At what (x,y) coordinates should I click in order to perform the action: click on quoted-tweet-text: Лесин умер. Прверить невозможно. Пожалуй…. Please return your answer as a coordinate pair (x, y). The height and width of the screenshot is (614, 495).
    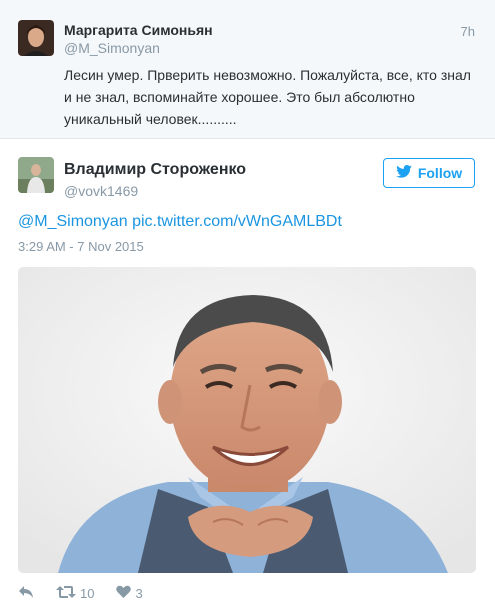
    Looking at the image, I should click on (267, 97).